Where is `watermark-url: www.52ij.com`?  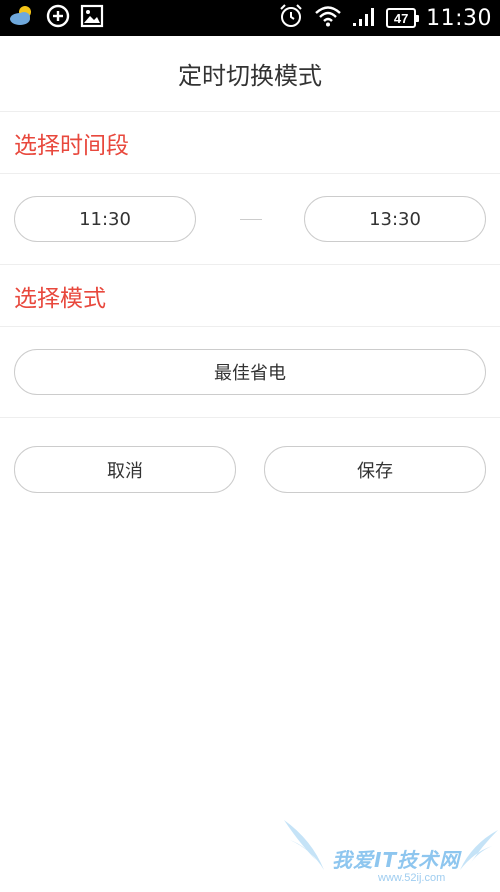 watermark-url: www.52ij.com is located at coordinates (412, 878).